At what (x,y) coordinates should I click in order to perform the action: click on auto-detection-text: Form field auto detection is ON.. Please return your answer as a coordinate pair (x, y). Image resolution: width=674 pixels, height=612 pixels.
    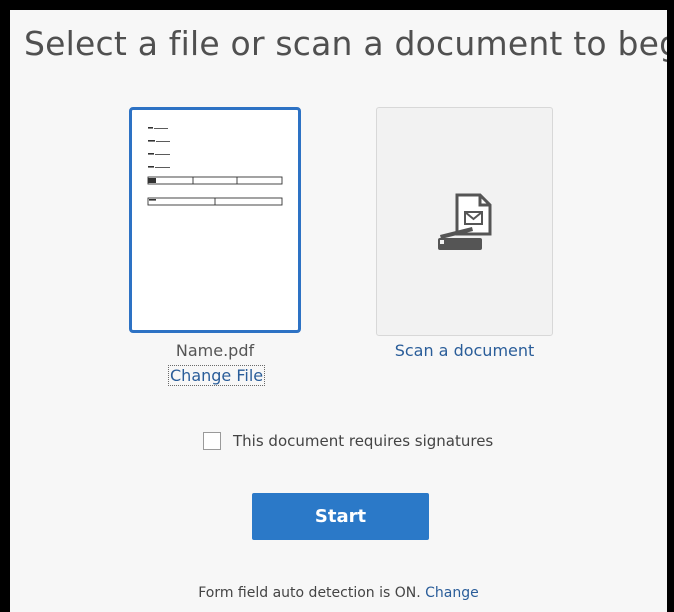
    Looking at the image, I should click on (309, 593).